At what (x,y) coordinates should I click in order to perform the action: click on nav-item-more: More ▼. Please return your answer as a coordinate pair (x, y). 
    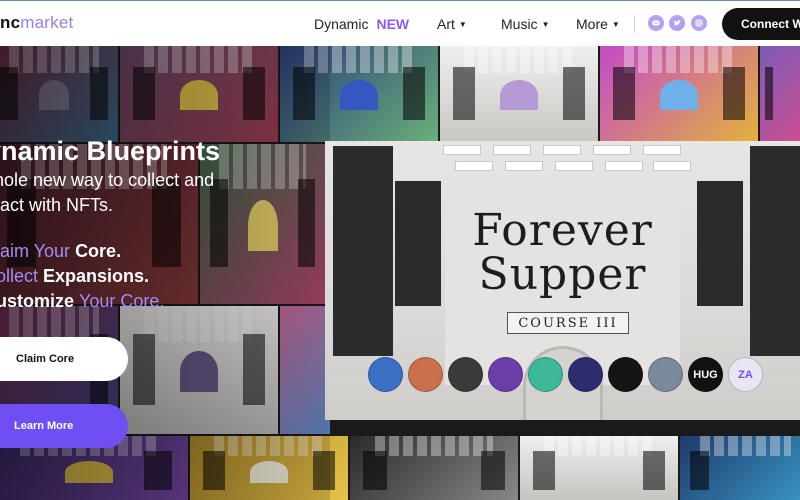
    Looking at the image, I should click on (598, 24).